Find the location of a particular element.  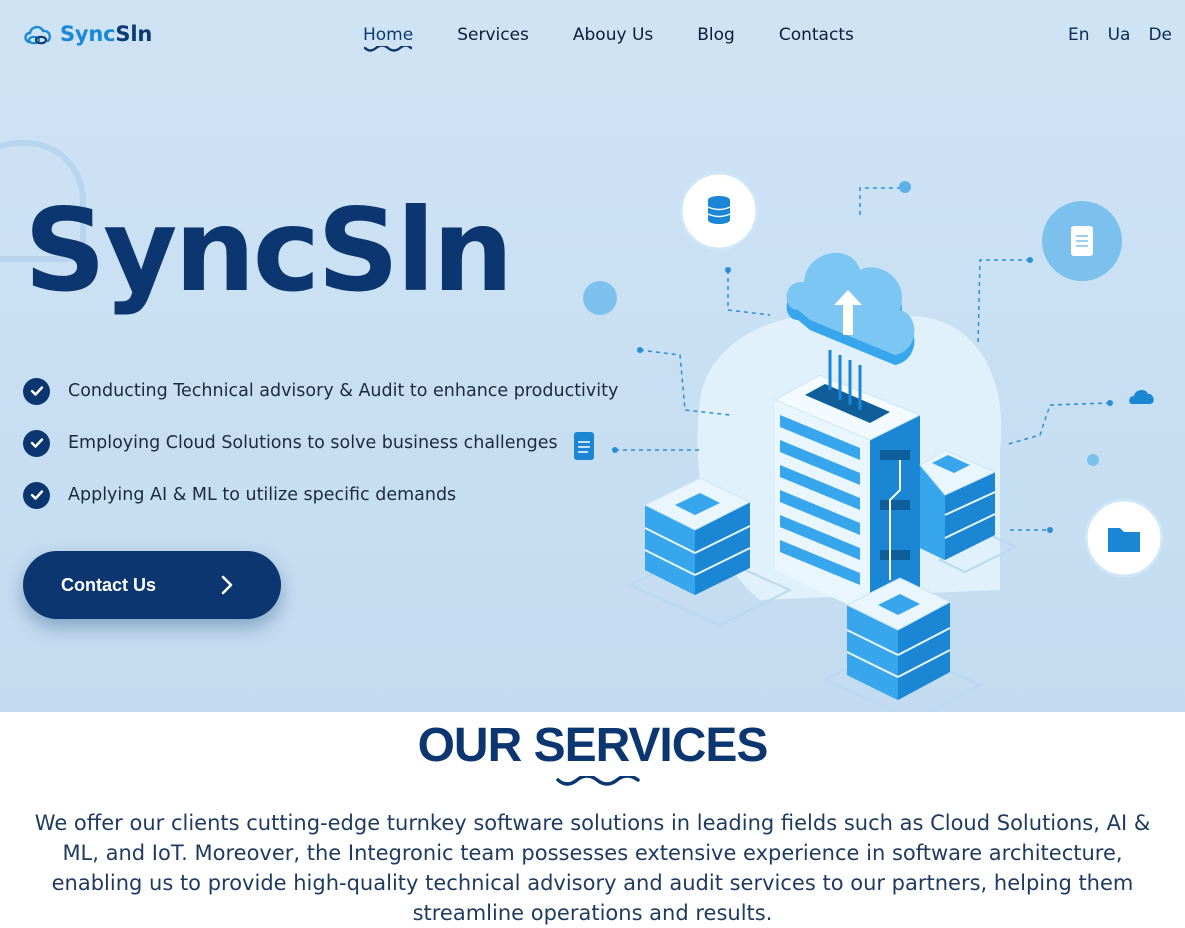

services-title: OUR SERVICES is located at coordinates (593, 745).